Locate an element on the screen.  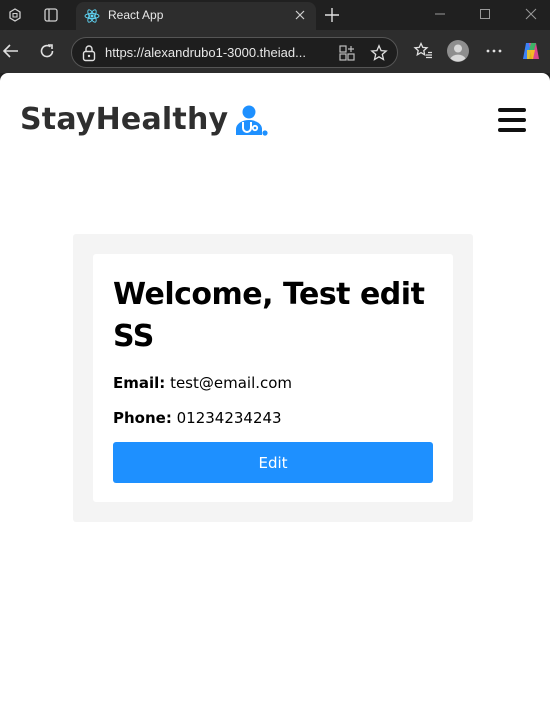
workspaces-icon is located at coordinates (15, 15).